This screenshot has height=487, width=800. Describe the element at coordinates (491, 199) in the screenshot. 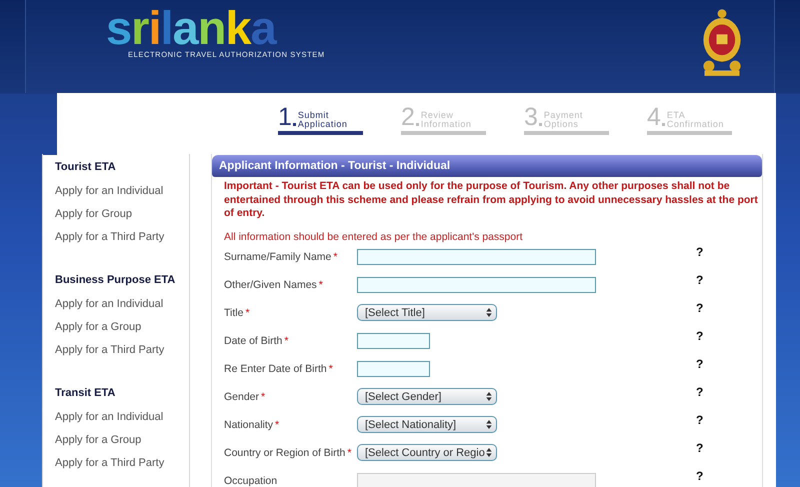

I see `notice-text: Important - Tourist ETA can be used only for the purpose of Tourism. Any other purposes shall not be entertained through this scheme and please refrain from applying to avoid unnecessary hassles at the port of entry.` at that location.